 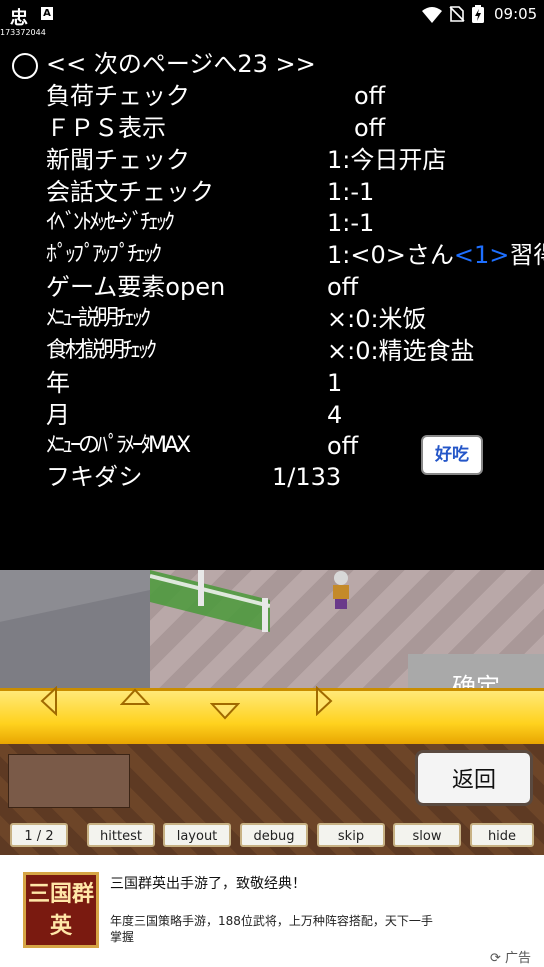 I want to click on clock: 09:05, so click(x=516, y=14).